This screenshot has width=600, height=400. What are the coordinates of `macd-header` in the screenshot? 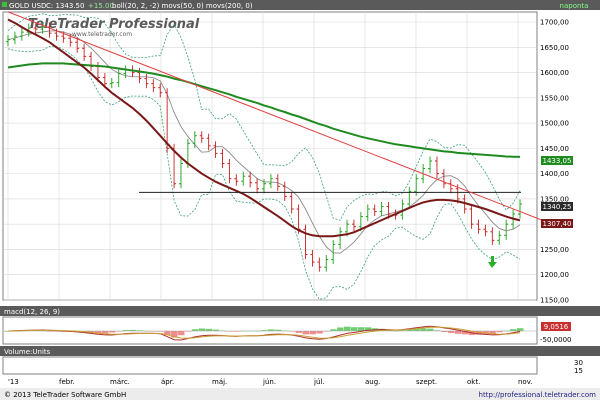 It's located at (300, 311).